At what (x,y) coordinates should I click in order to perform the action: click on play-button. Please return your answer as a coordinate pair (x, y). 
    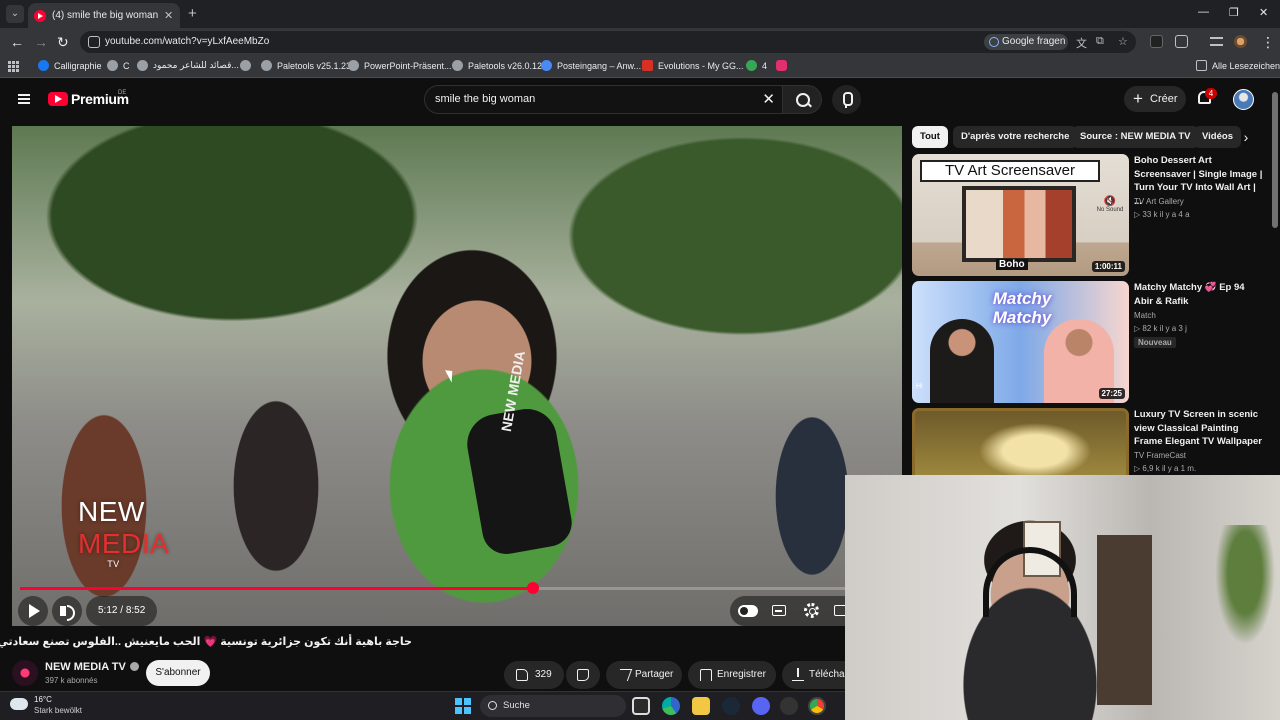
    Looking at the image, I should click on (33, 611).